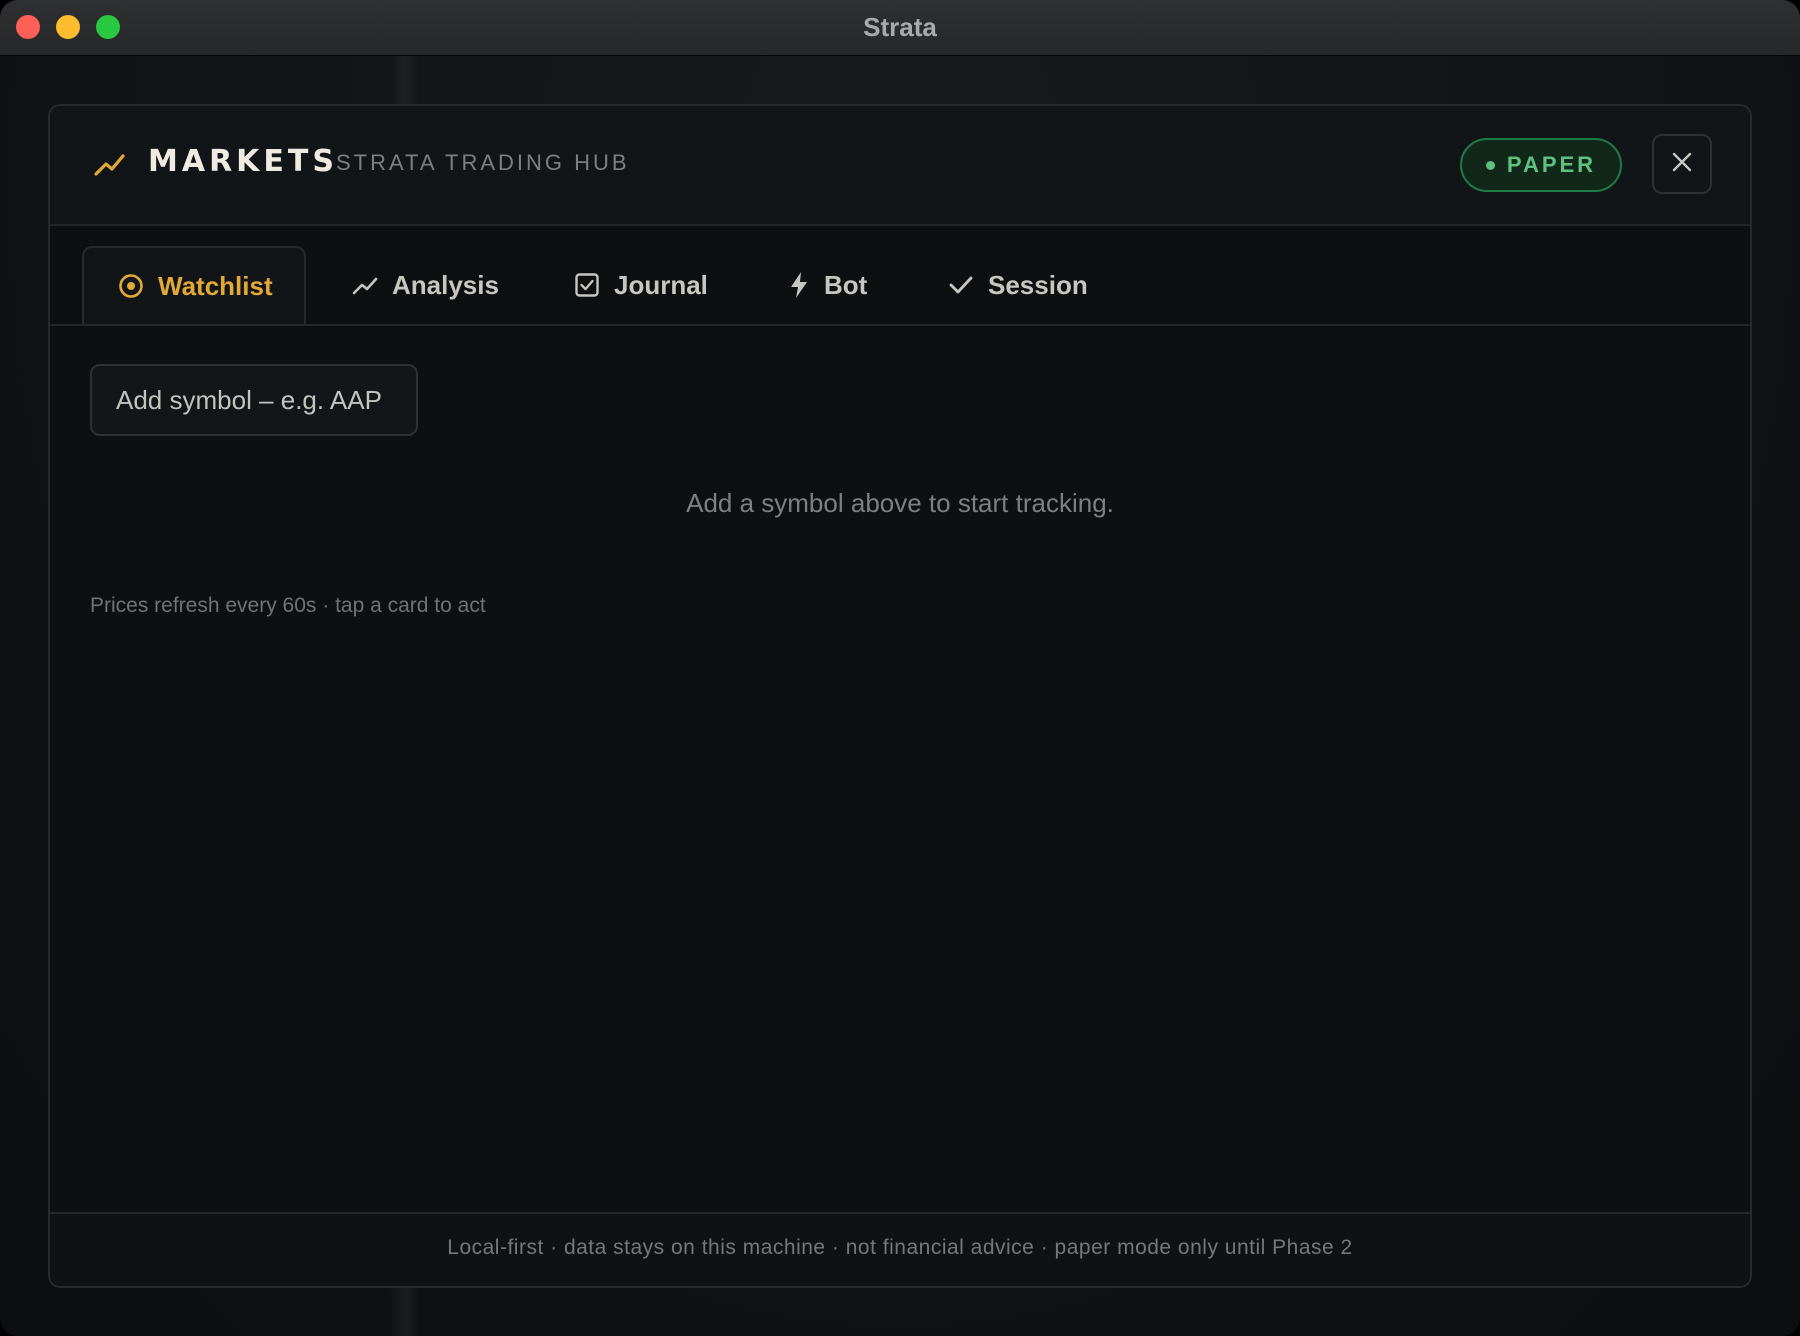 The width and height of the screenshot is (1800, 1336). What do you see at coordinates (254, 400) in the screenshot?
I see `add-symbol-input` at bounding box center [254, 400].